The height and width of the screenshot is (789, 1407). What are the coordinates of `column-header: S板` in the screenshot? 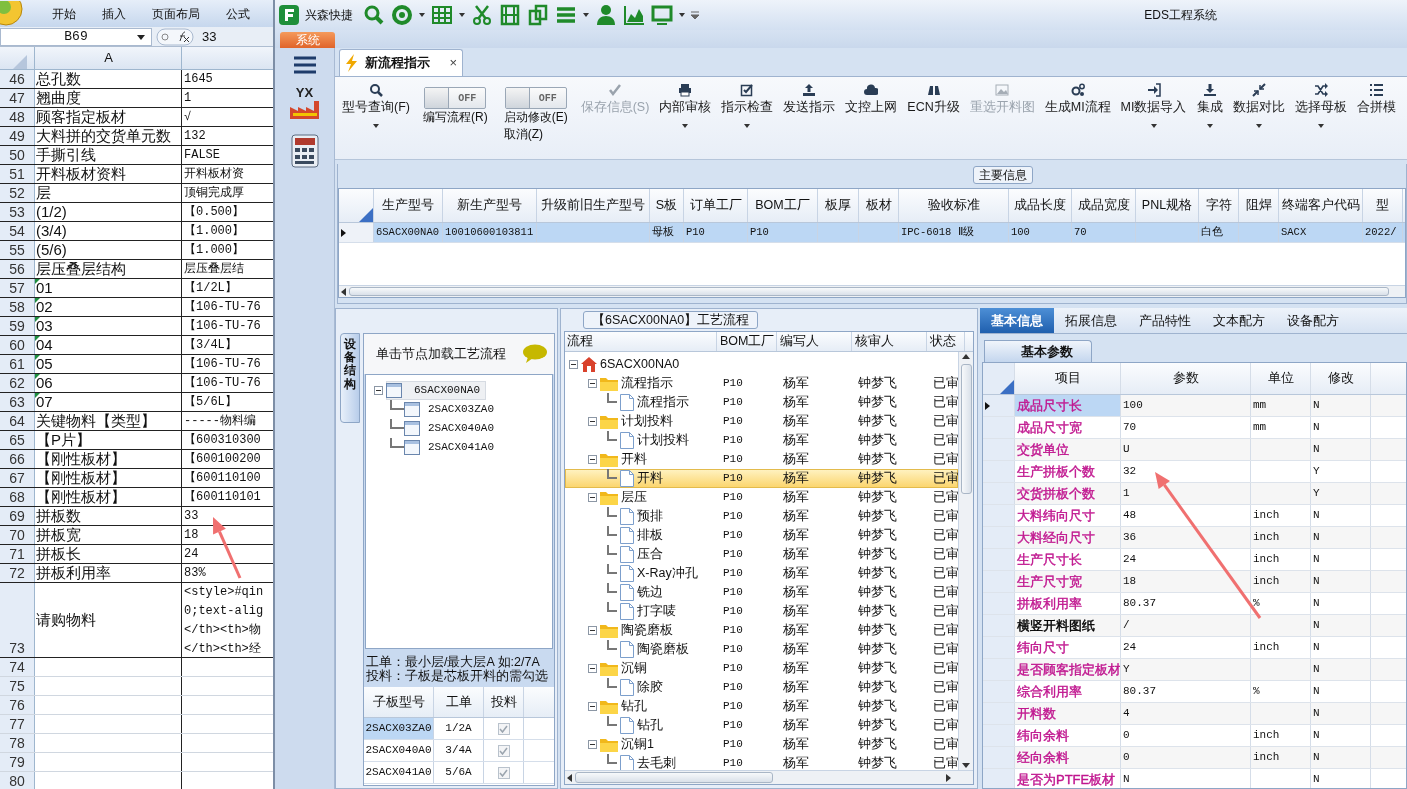 It's located at (667, 205).